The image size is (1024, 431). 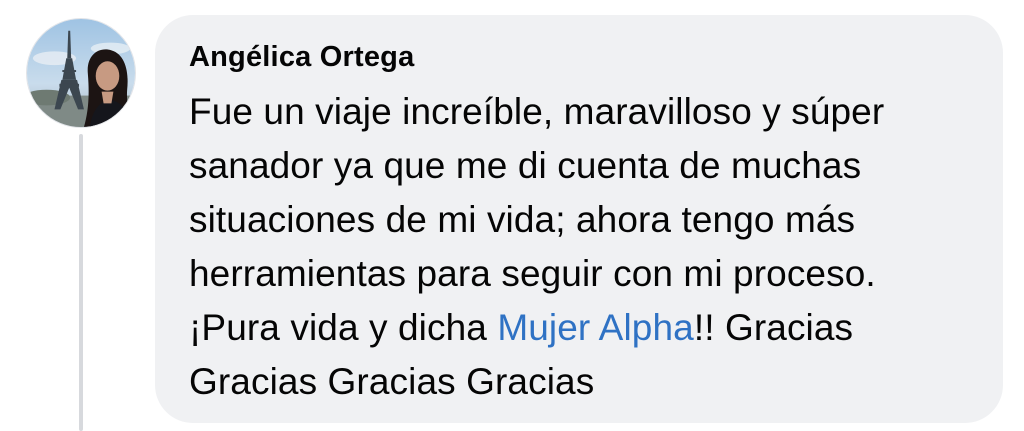 What do you see at coordinates (522, 219) in the screenshot?
I see `comment-line: situaciones de mi vida; ahora tengo más` at bounding box center [522, 219].